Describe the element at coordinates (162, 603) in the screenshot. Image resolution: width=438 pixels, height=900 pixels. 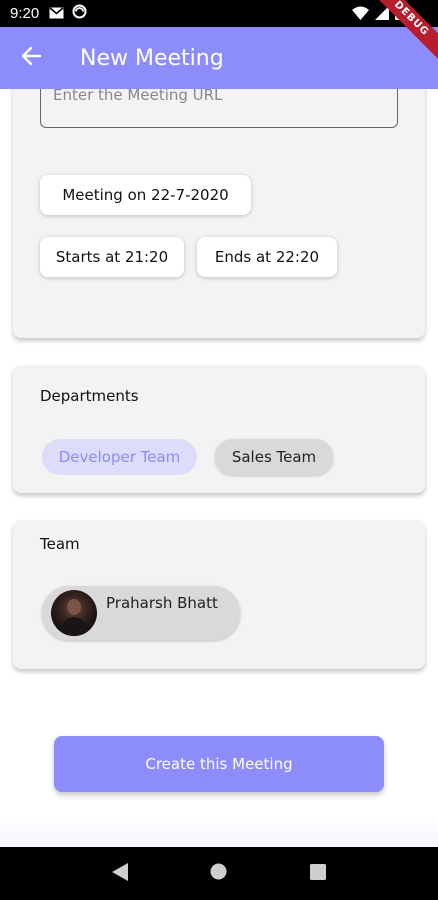
I see `team-member-name: Praharsh Bhatt` at that location.